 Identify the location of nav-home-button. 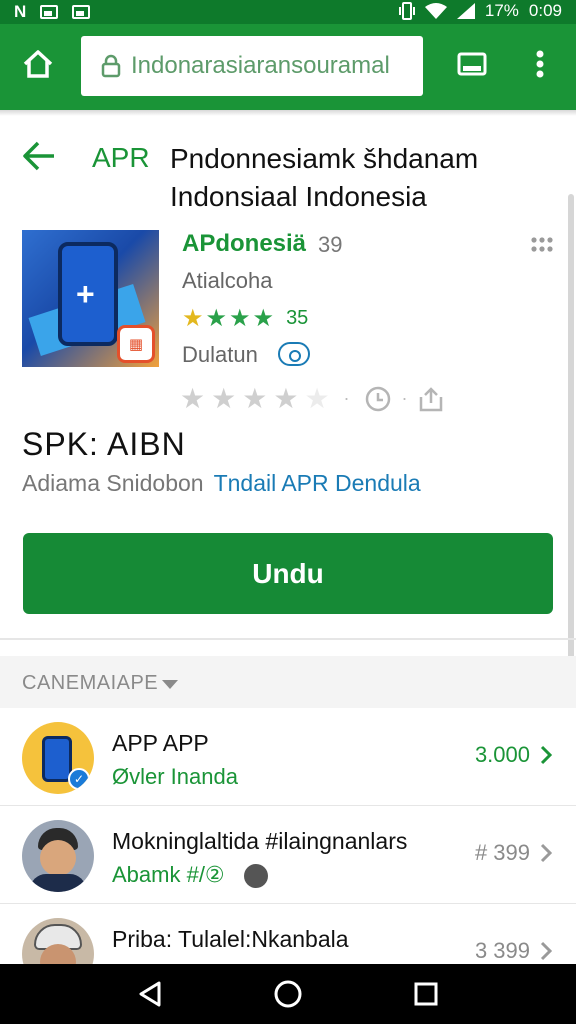
(288, 994).